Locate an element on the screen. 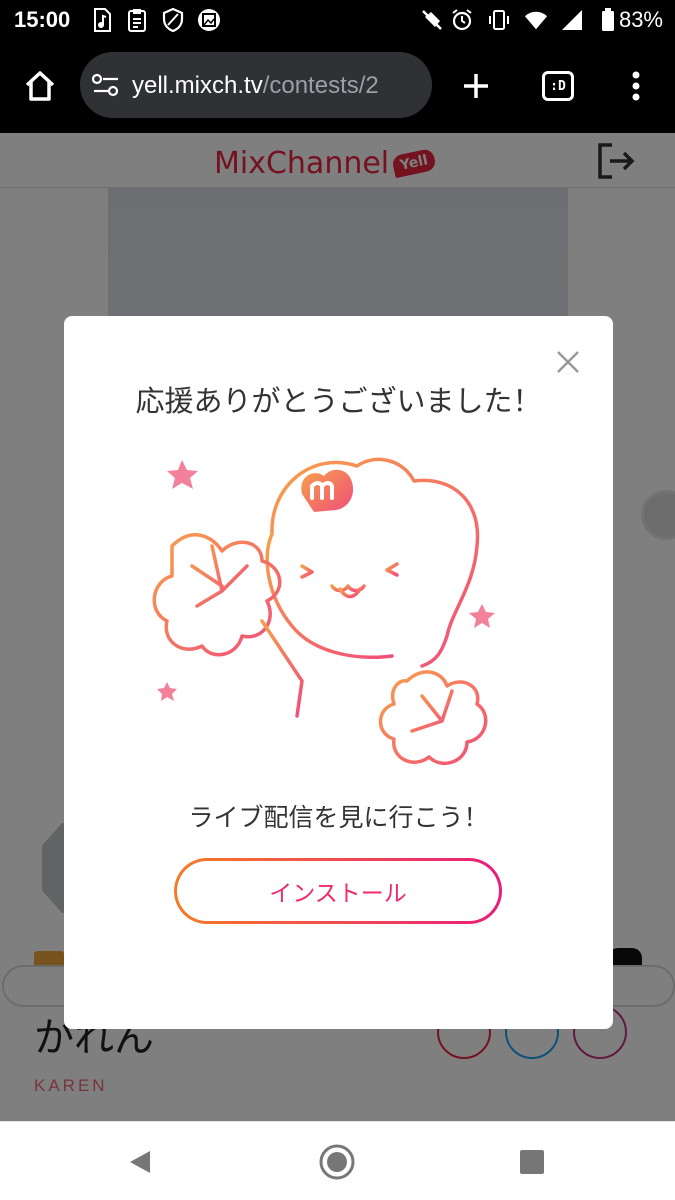  clipboard-icon is located at coordinates (137, 20).